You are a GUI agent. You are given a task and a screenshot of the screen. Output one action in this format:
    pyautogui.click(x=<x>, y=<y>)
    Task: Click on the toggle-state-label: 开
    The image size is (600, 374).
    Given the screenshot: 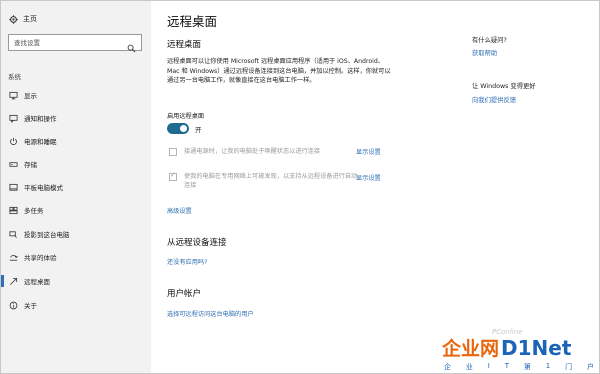 What is the action you would take?
    pyautogui.click(x=198, y=130)
    